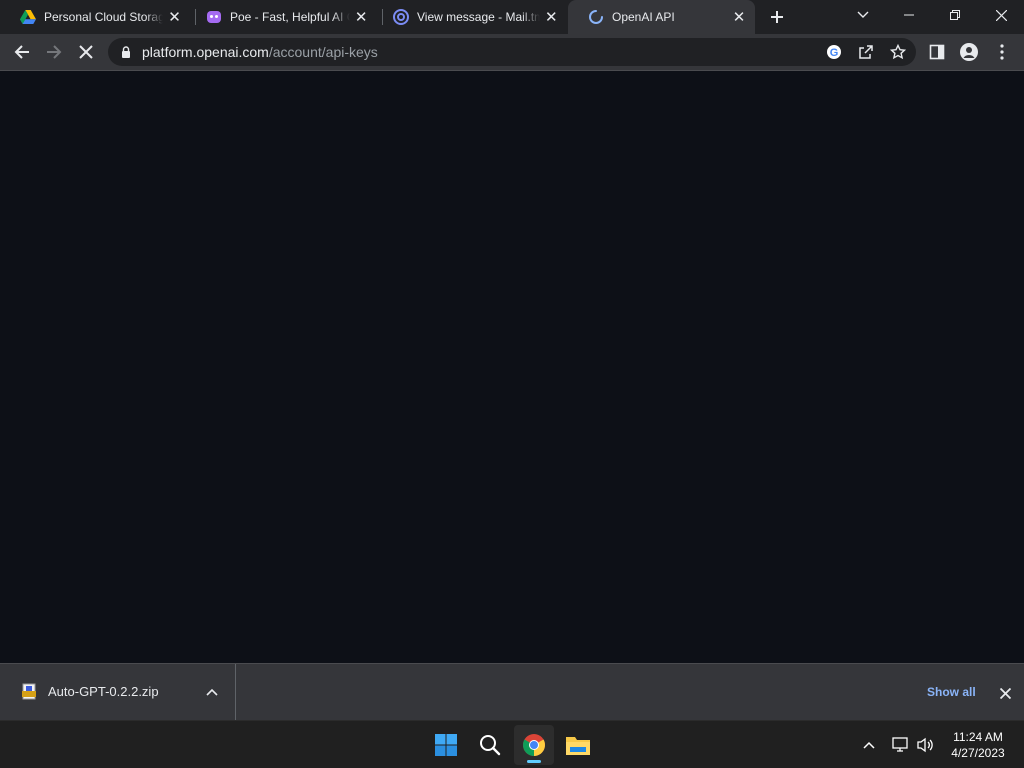 Image resolution: width=1024 pixels, height=768 pixels. Describe the element at coordinates (478, 17) in the screenshot. I see `tab-title: View message - Mail.tm` at that location.